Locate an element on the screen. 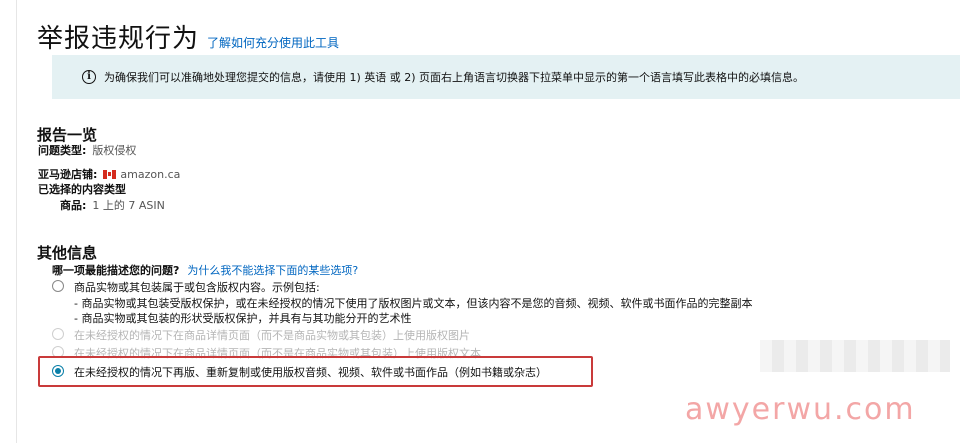 This screenshot has width=960, height=443. canada-flag-icon is located at coordinates (110, 174).